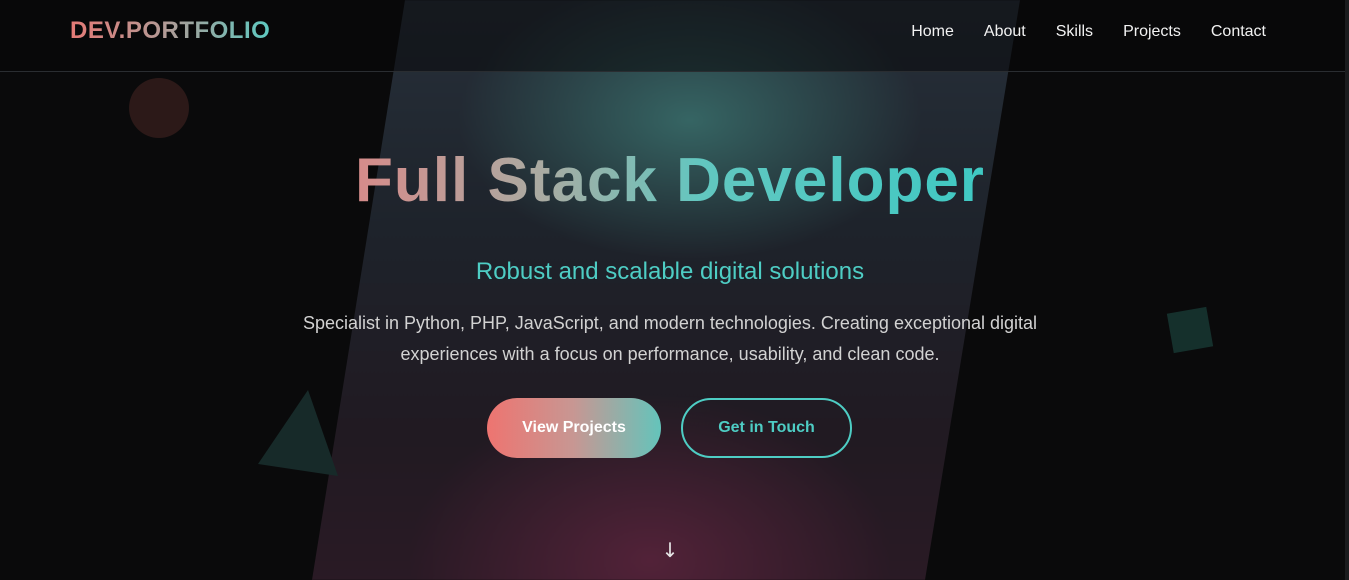 This screenshot has height=580, width=1349. What do you see at coordinates (1074, 32) in the screenshot?
I see `nav-link-skills: Skills` at bounding box center [1074, 32].